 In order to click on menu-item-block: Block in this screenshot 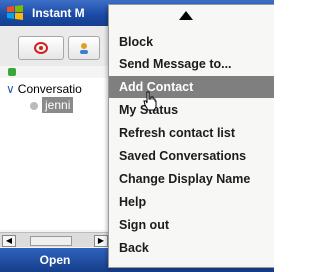, I will do `click(191, 42)`.